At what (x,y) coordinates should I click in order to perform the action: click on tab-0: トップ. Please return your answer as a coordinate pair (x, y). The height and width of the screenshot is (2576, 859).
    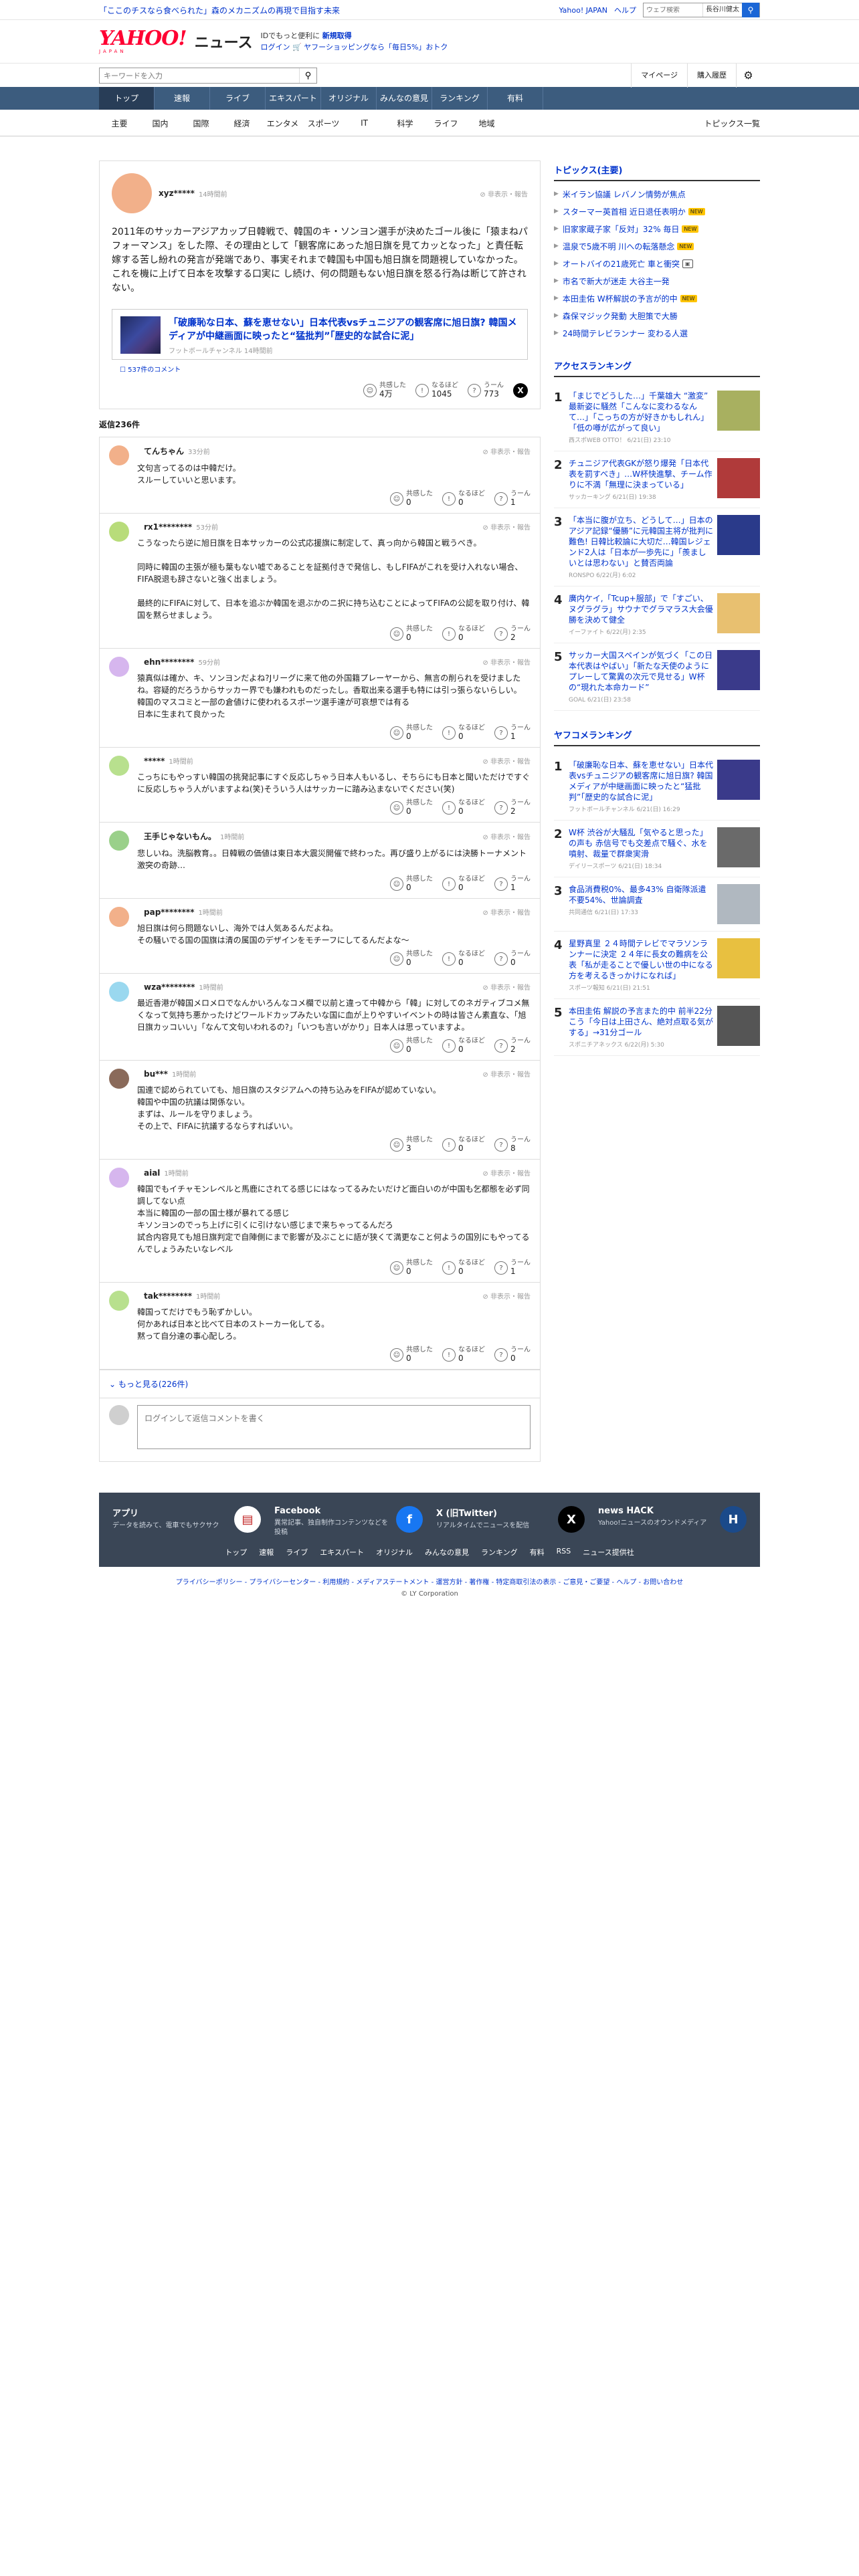
    Looking at the image, I should click on (127, 99).